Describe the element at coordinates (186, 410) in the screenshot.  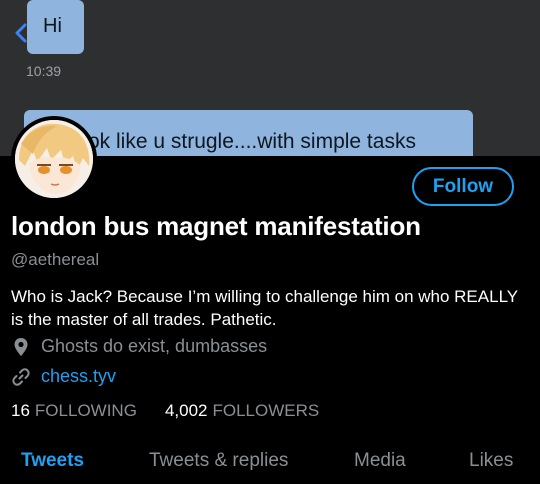
I see `followers-count: 4,002` at that location.